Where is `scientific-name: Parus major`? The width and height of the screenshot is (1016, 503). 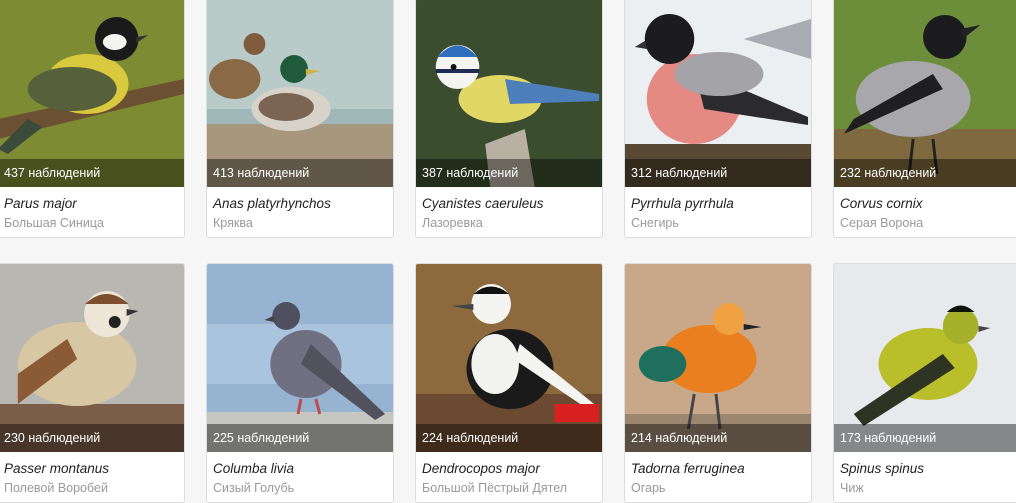
scientific-name: Parus major is located at coordinates (40, 203).